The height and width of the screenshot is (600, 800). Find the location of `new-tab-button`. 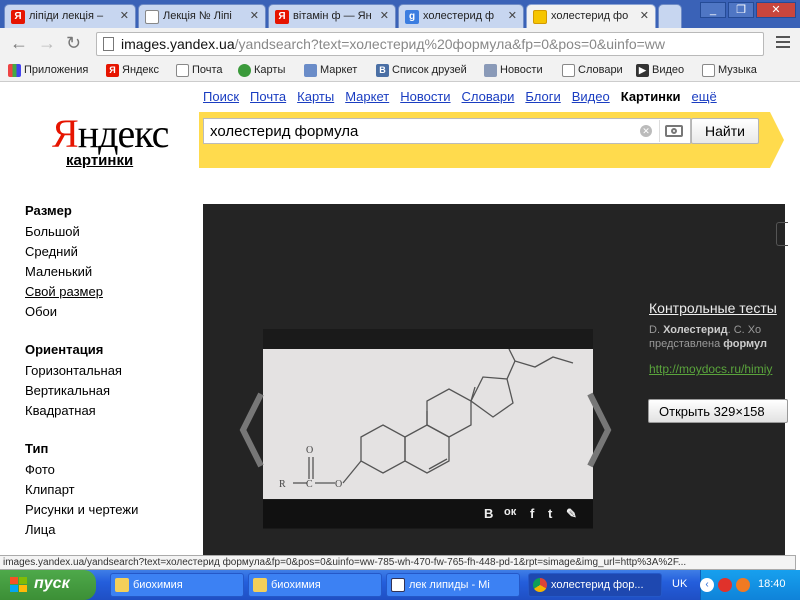

new-tab-button is located at coordinates (670, 16).